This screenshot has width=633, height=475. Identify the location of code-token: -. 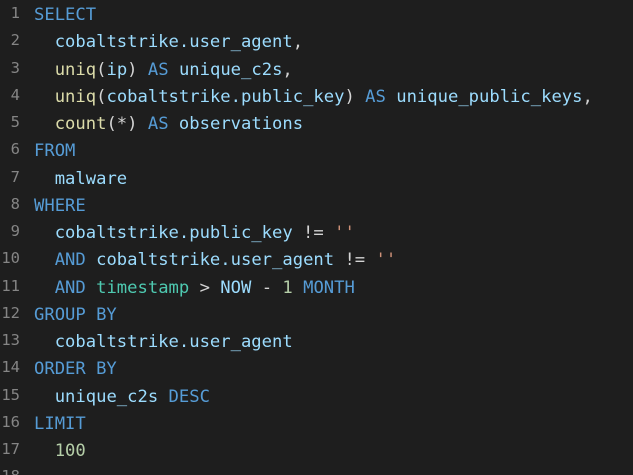
(267, 287).